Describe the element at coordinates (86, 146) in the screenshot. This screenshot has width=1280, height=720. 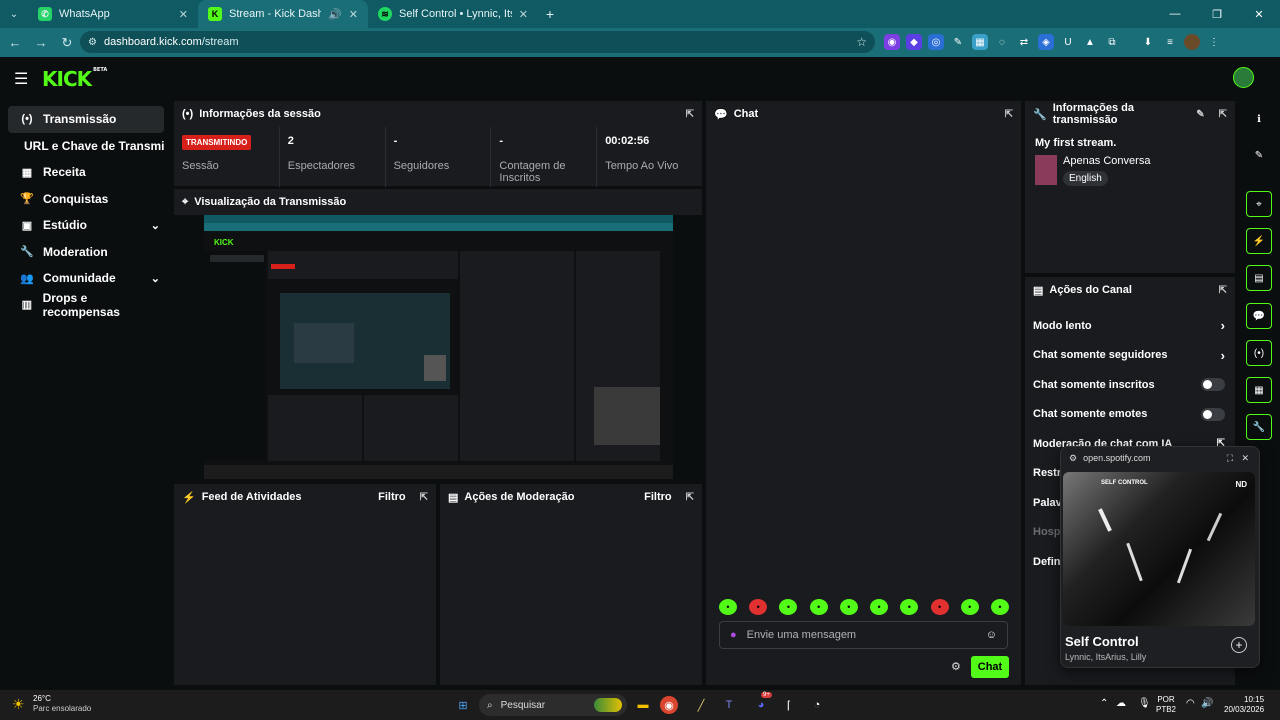
I see `sidebar-item-url-chave: URL e Chave de Transmissão` at that location.